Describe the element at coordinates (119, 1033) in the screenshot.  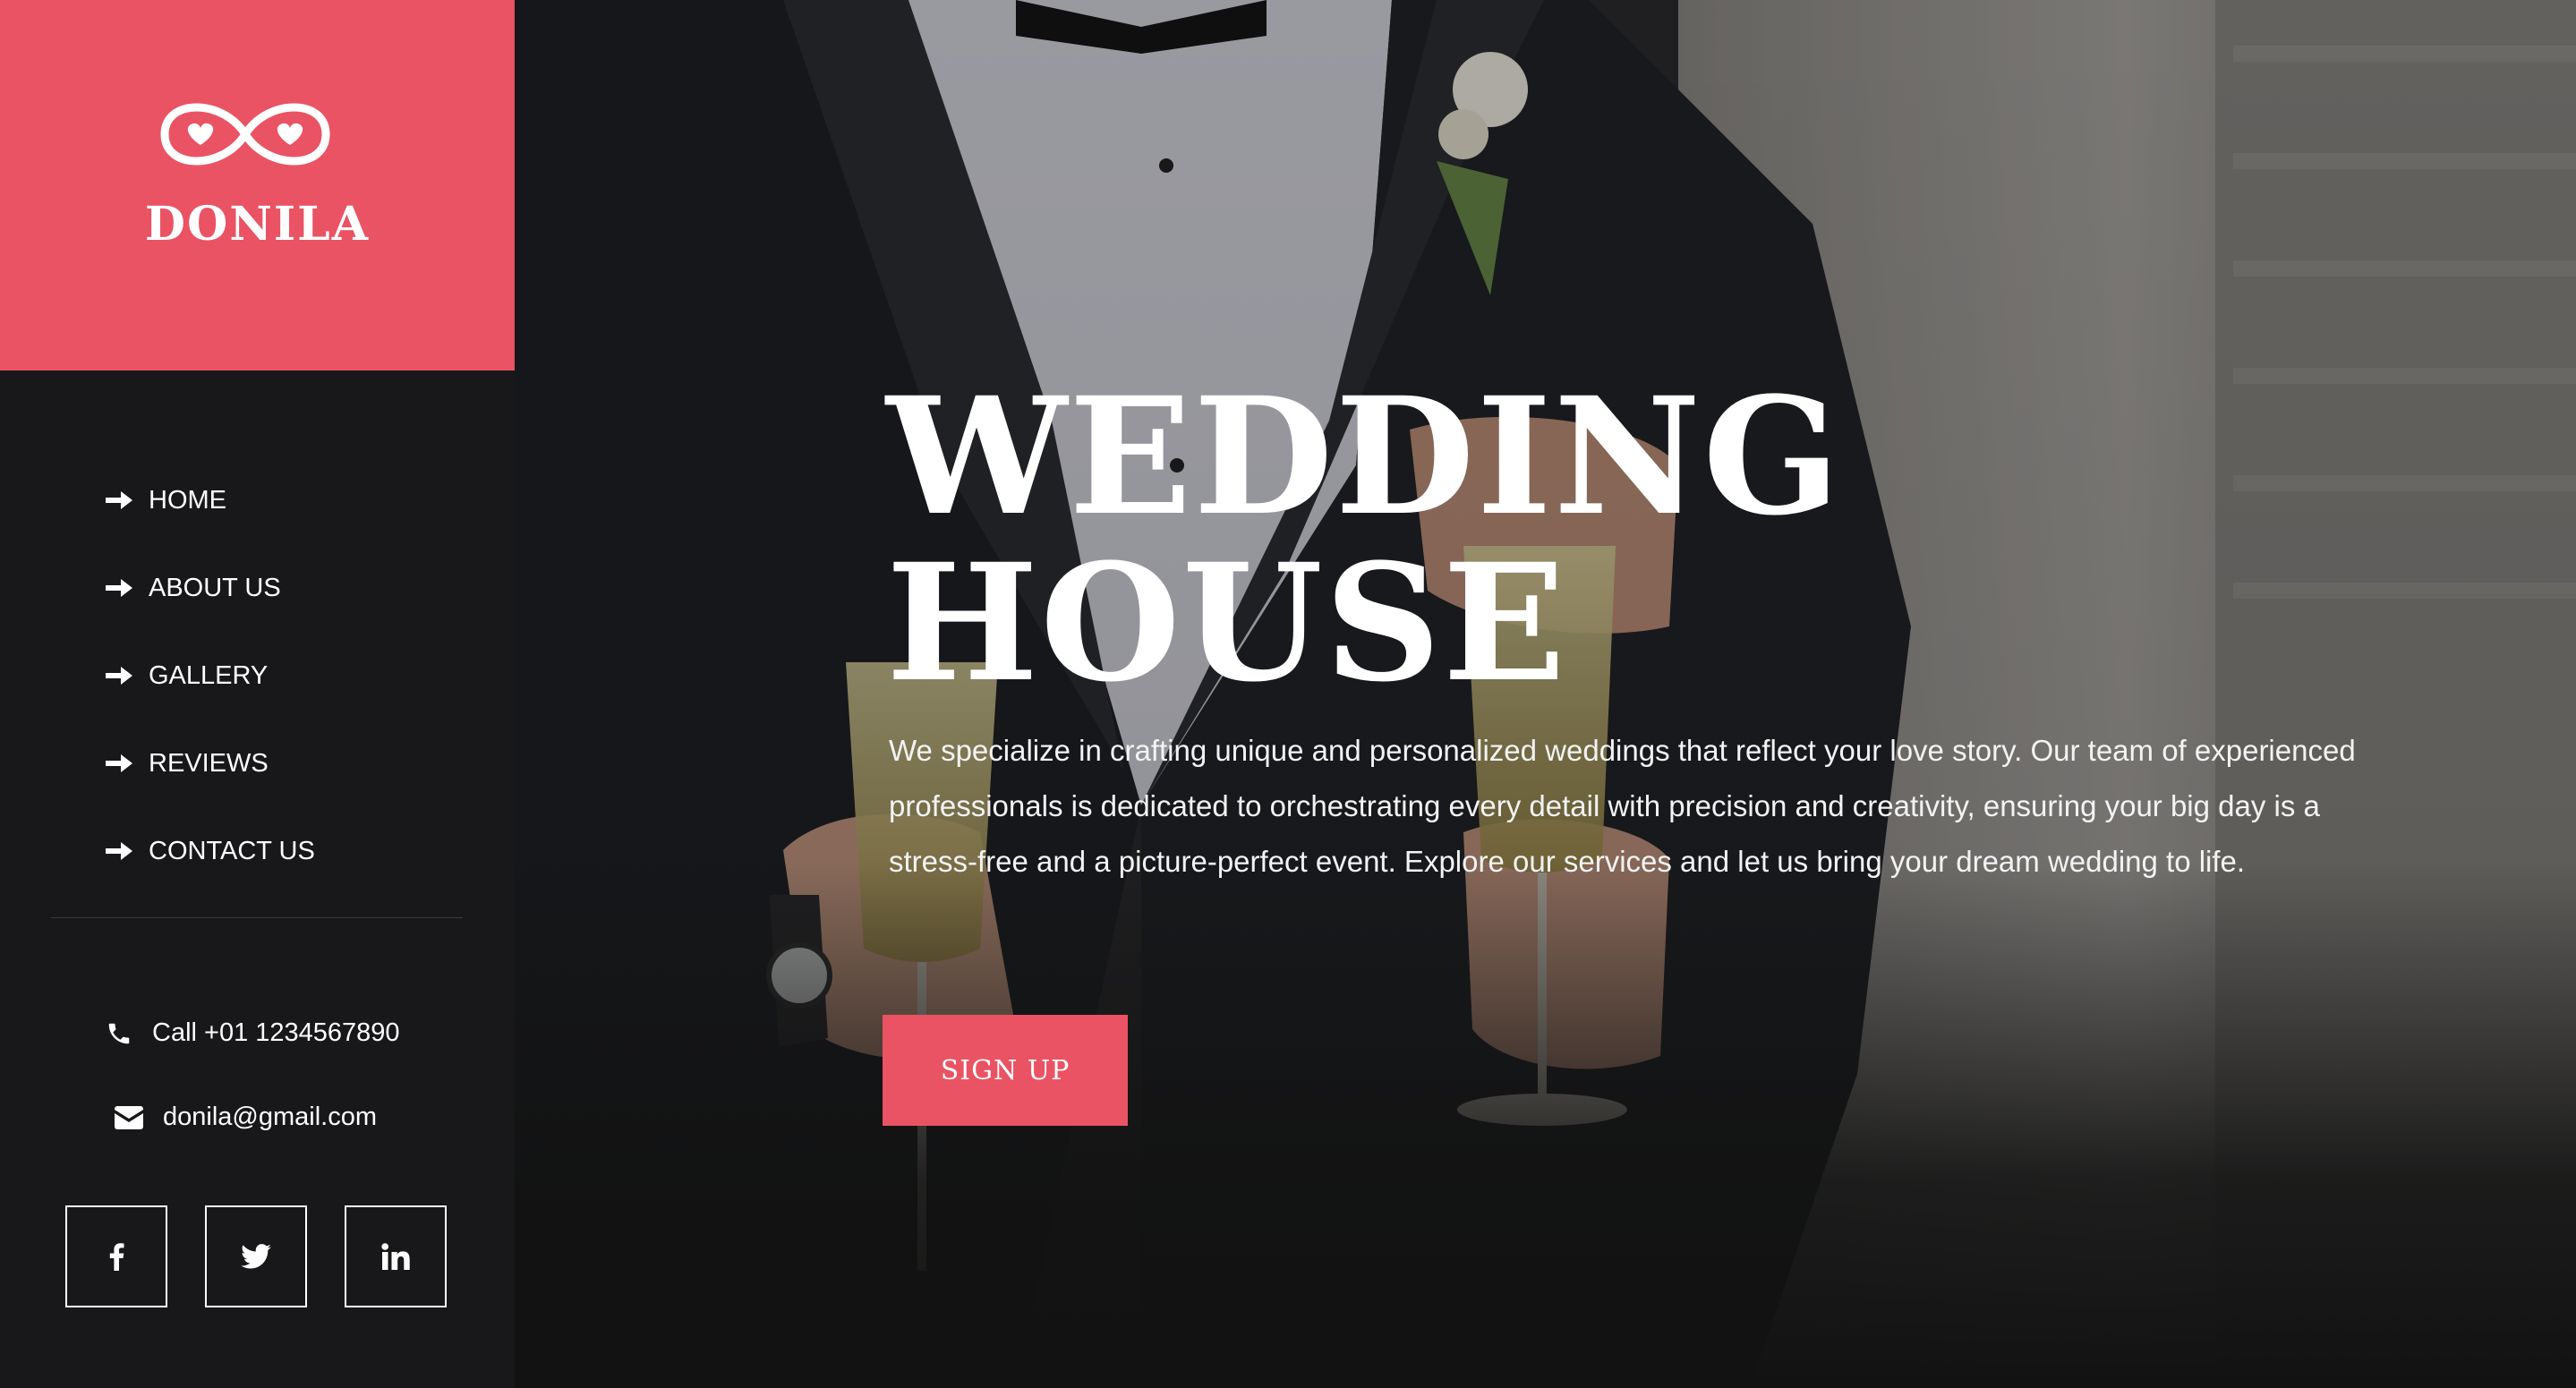
I see `phone-icon` at that location.